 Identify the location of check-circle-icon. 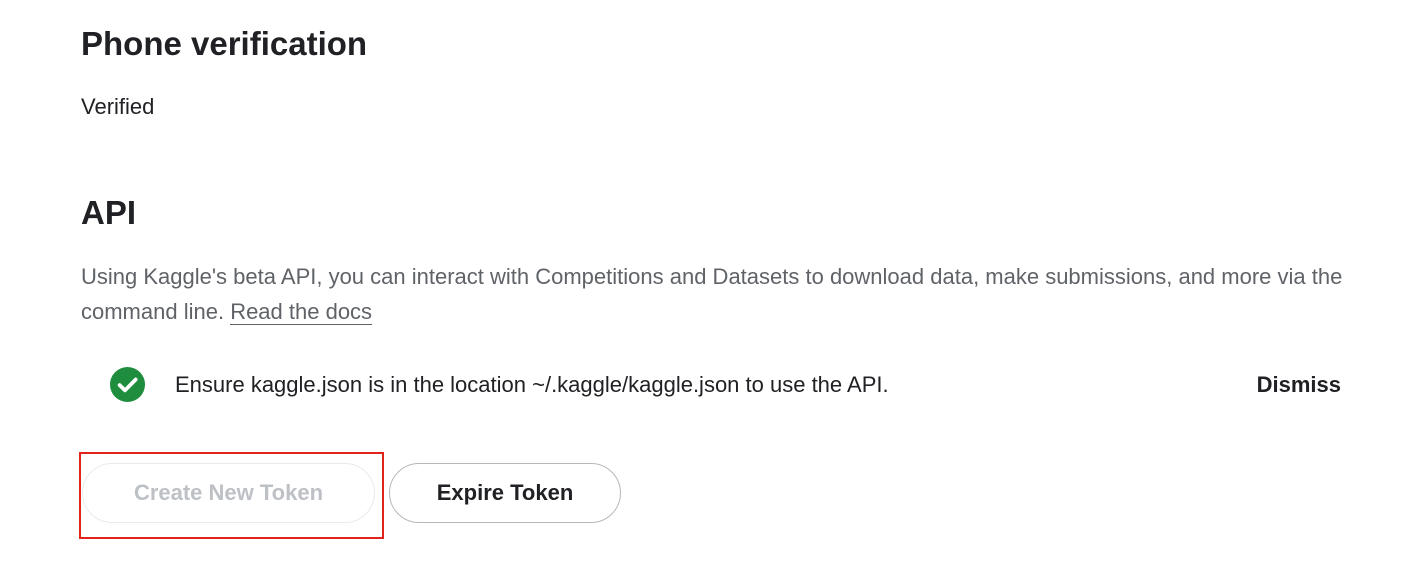
(127, 384).